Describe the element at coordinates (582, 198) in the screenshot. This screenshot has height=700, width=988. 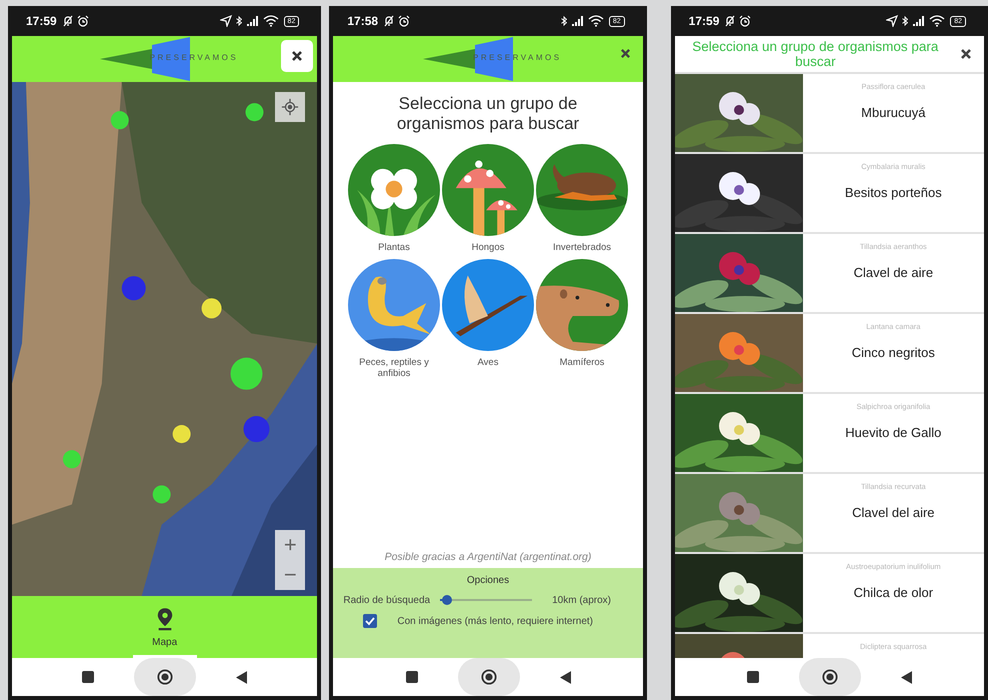
I see `group-button: Invertebrados` at that location.